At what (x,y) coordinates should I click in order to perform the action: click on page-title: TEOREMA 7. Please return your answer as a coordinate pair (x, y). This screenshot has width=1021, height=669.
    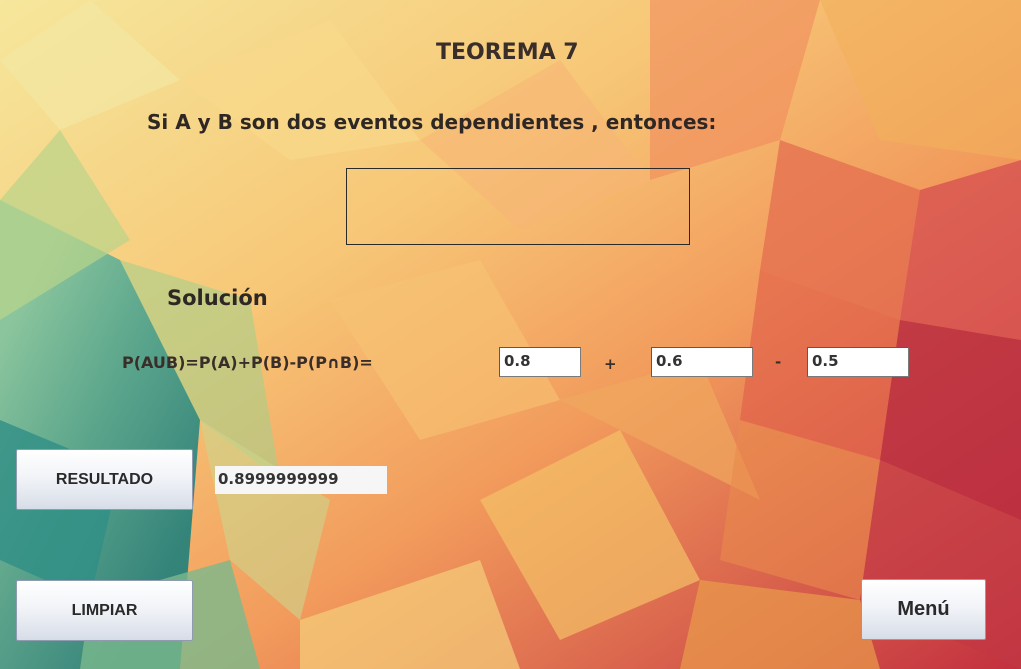
    Looking at the image, I should click on (507, 52).